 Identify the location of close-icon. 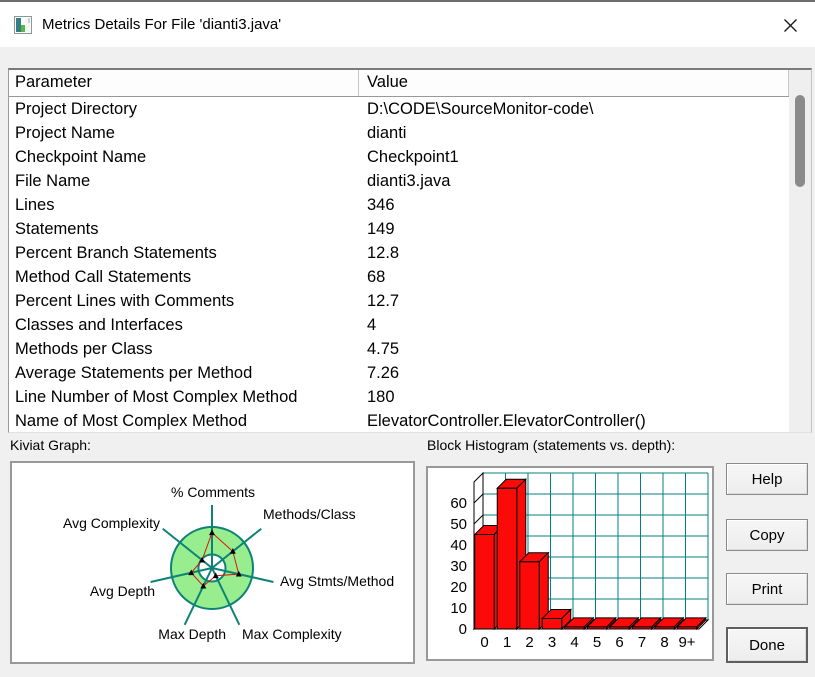
(790, 25).